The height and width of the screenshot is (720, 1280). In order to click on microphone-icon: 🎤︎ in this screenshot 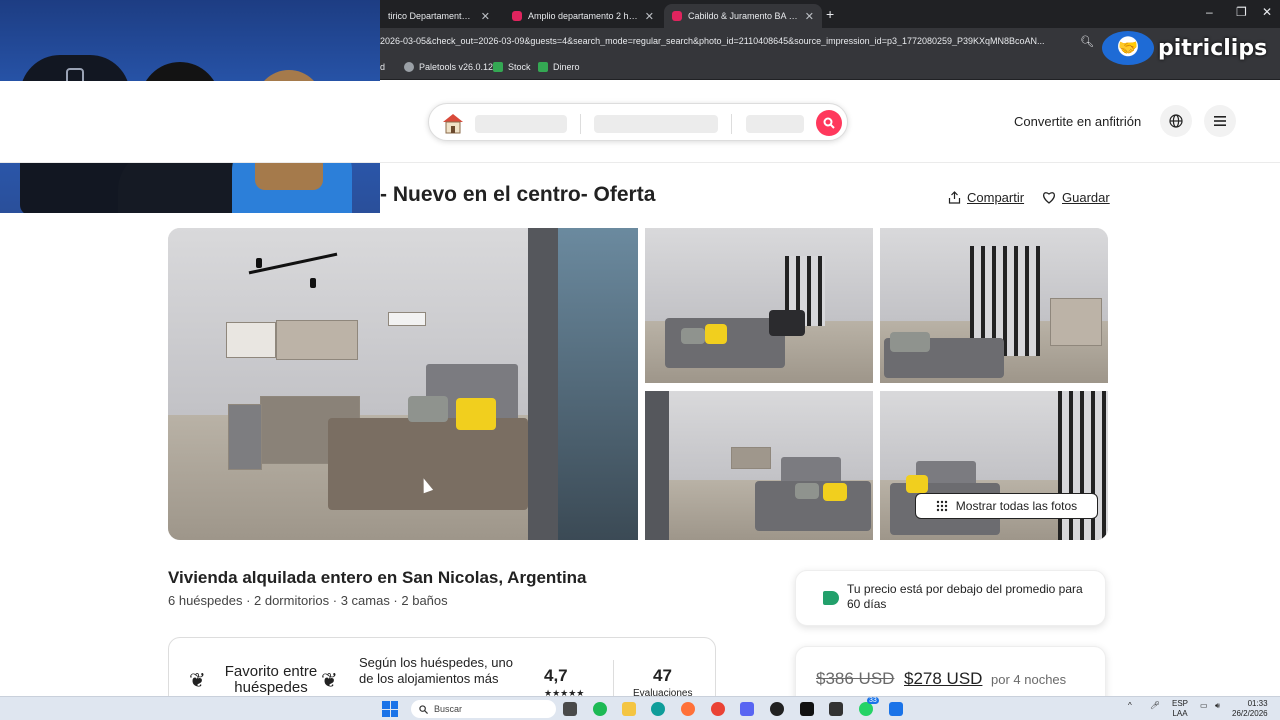, I will do `click(1155, 705)`.